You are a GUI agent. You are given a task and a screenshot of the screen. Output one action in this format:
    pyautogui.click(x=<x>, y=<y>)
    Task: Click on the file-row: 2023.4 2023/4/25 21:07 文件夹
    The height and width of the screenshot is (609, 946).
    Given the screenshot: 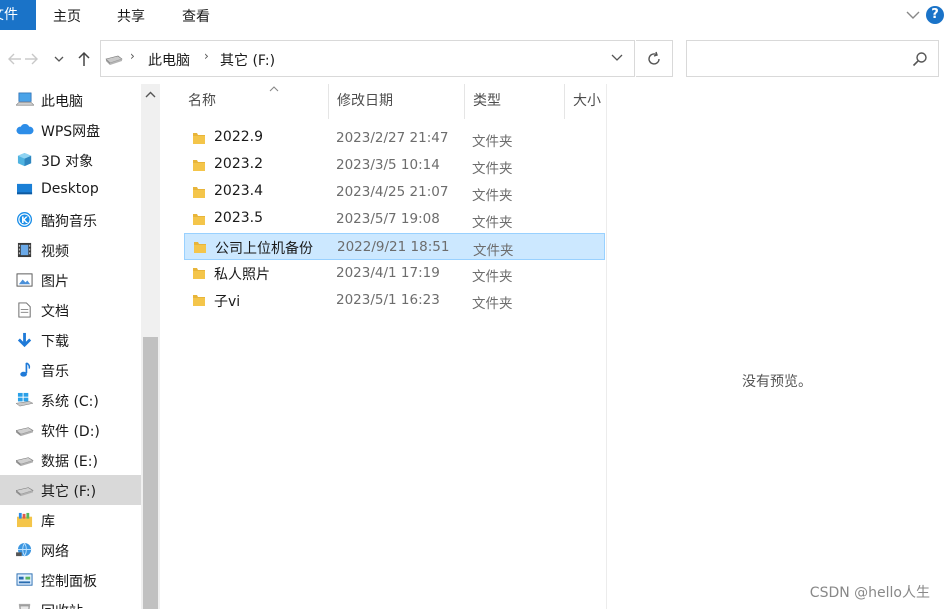 What is the action you would take?
    pyautogui.click(x=394, y=192)
    